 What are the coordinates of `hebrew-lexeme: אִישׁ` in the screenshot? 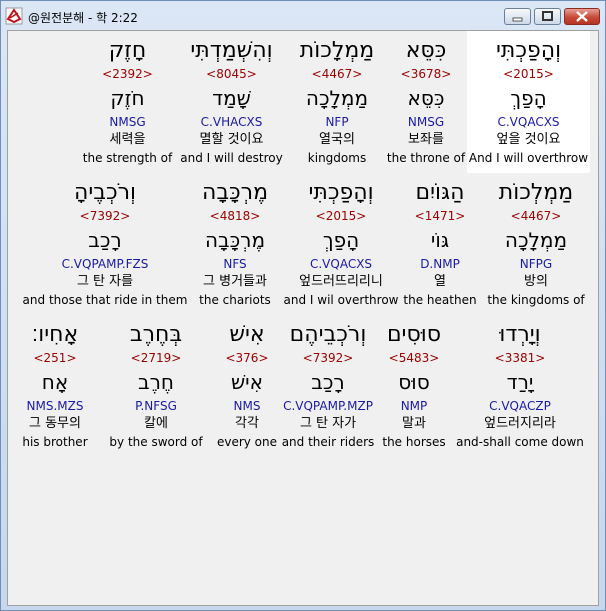 It's located at (246, 382).